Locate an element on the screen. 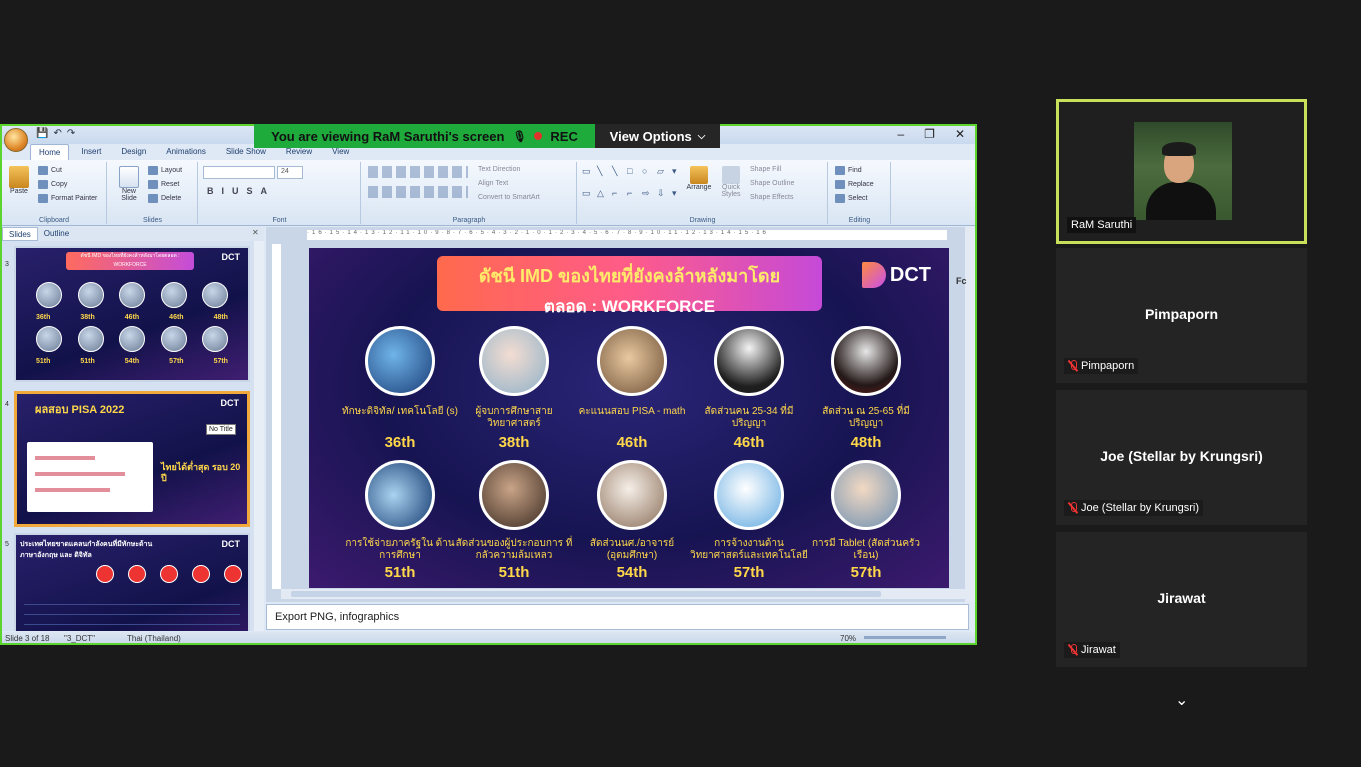  tab-home: Home is located at coordinates (50, 152).